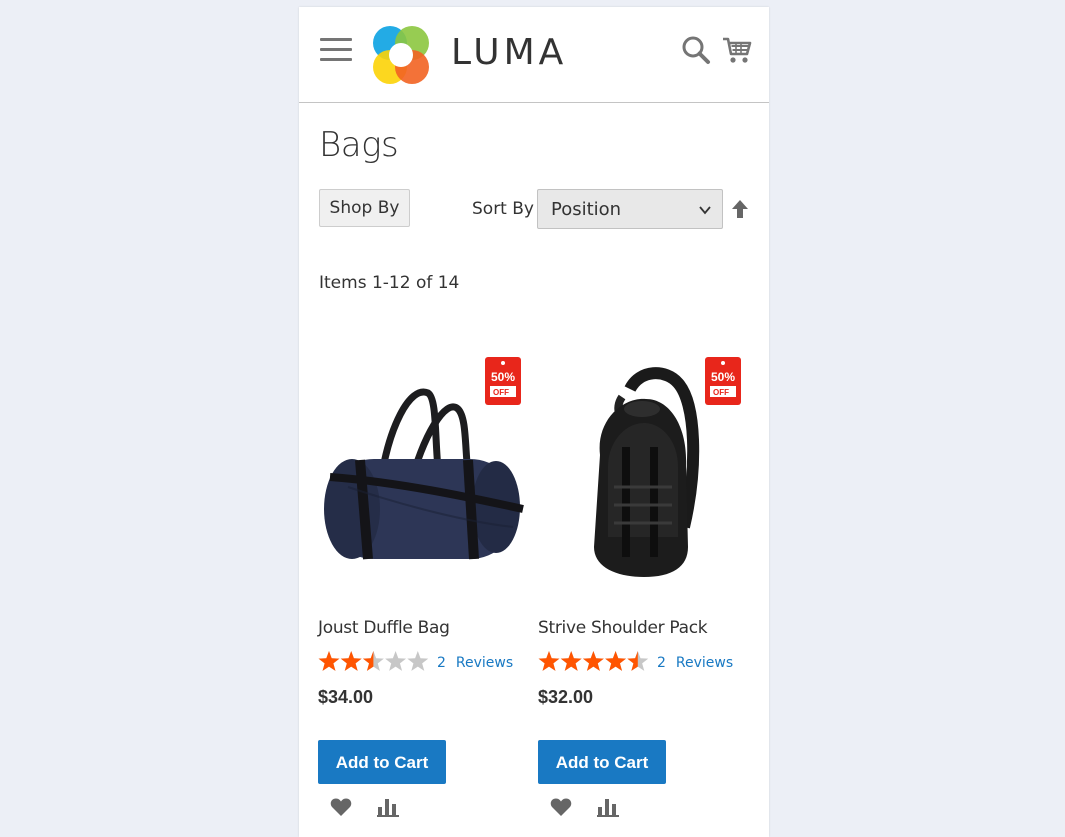 The width and height of the screenshot is (1065, 837). Describe the element at coordinates (336, 51) in the screenshot. I see `menu-icon` at that location.